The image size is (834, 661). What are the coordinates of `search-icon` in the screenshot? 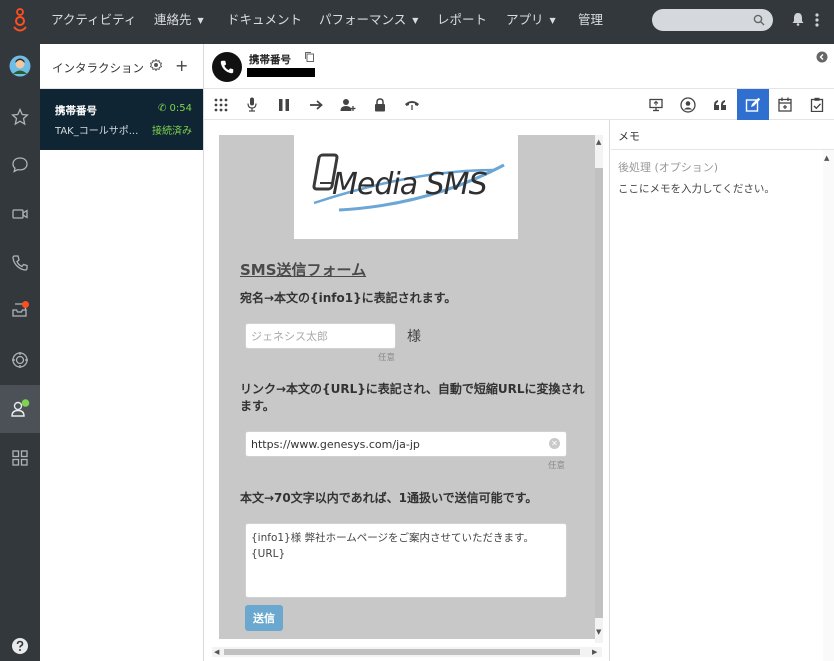 It's located at (759, 20).